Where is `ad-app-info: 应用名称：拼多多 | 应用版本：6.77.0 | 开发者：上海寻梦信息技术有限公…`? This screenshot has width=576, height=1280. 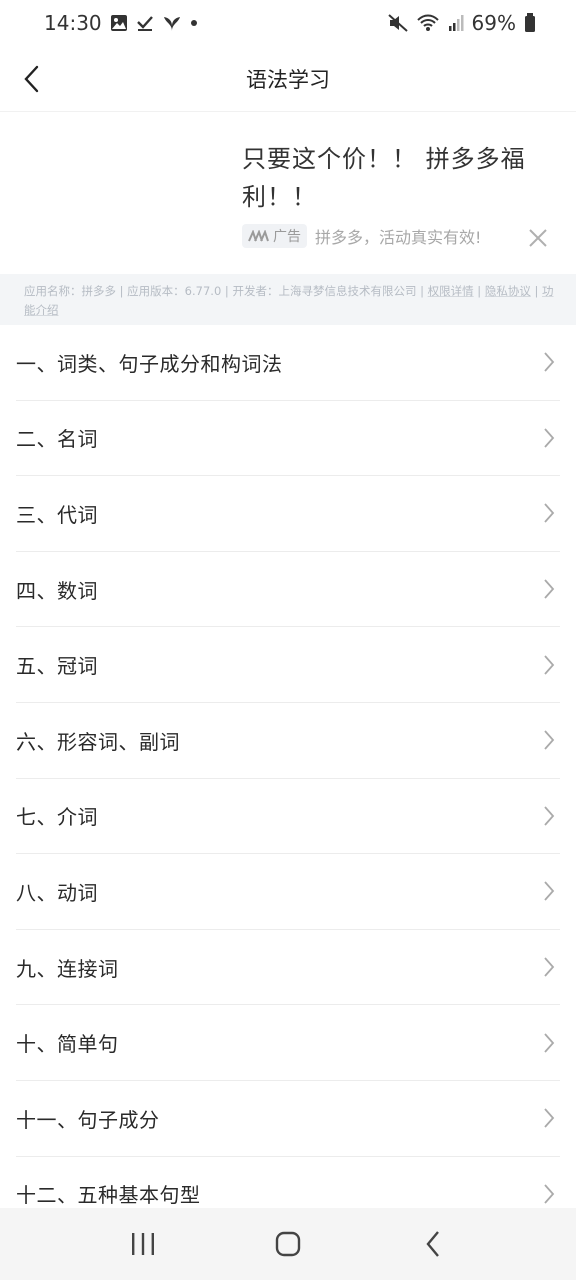
ad-app-info: 应用名称：拼多多 | 应用版本：6.77.0 | 开发者：上海寻梦信息技术有限公… is located at coordinates (288, 299).